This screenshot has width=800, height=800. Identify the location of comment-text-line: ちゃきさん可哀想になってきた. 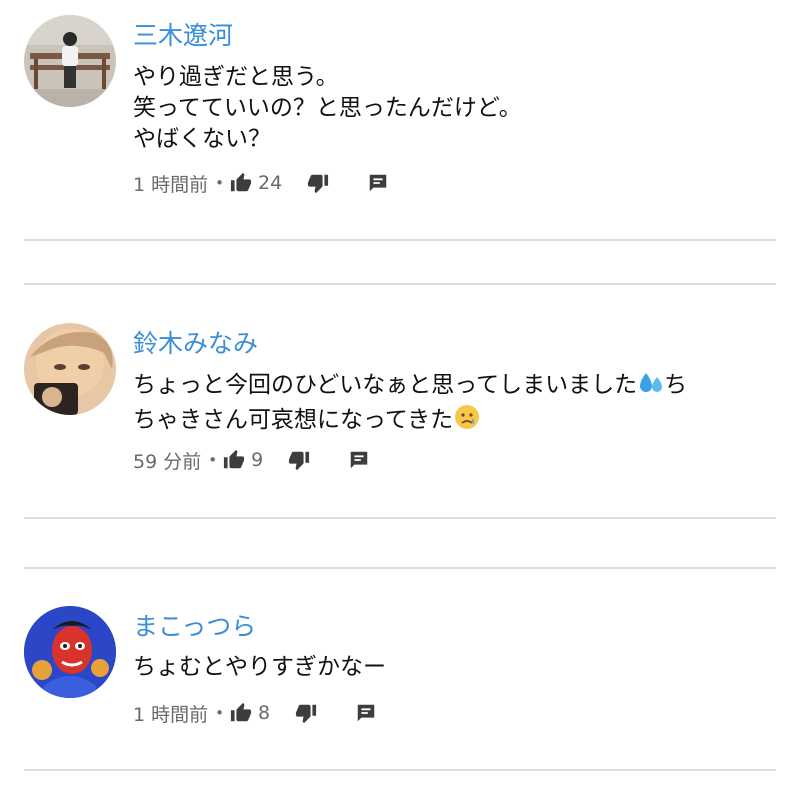
(453, 421).